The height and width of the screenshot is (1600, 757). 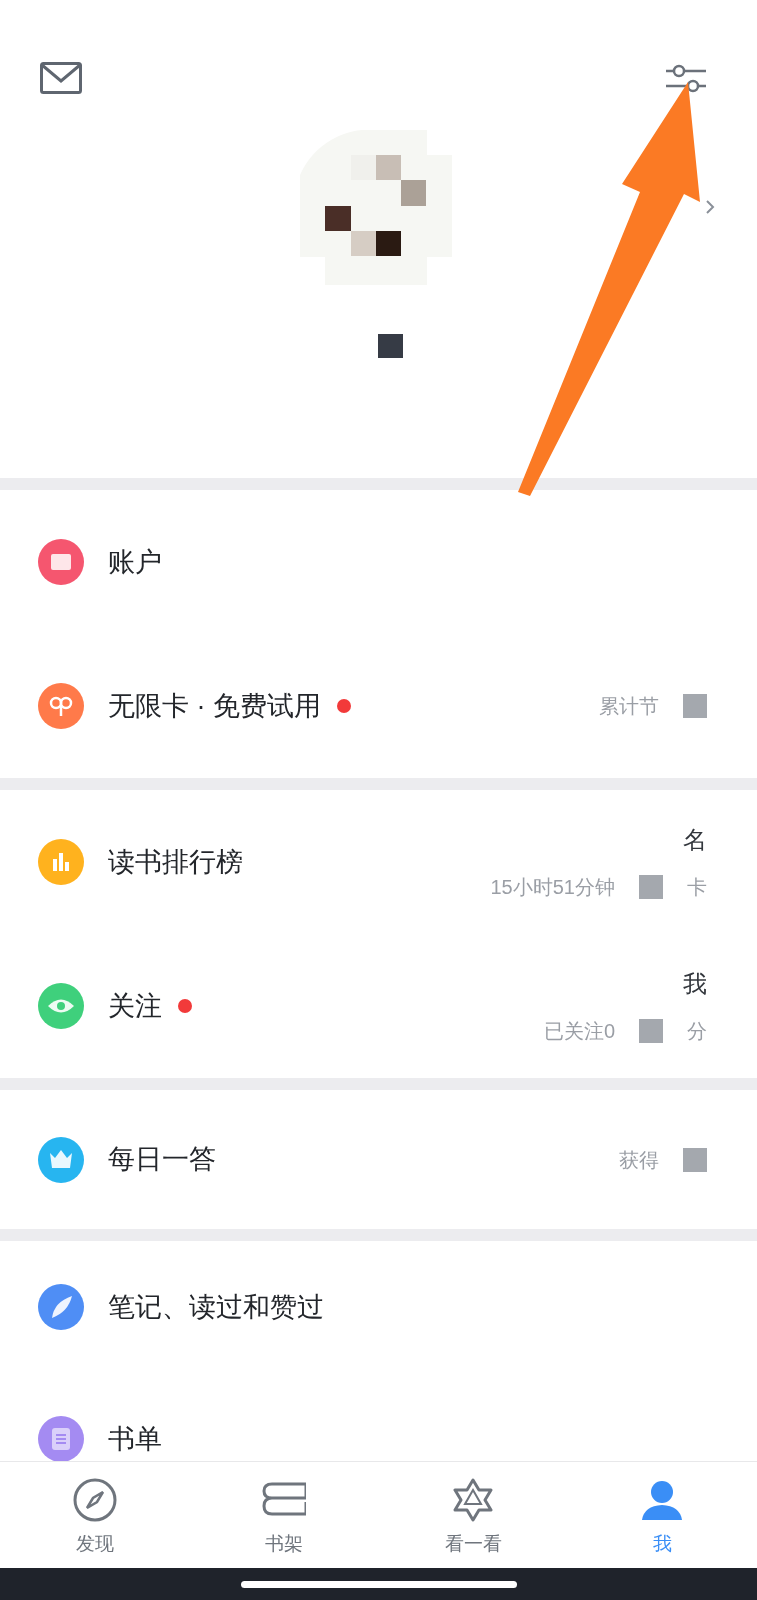 What do you see at coordinates (175, 862) in the screenshot?
I see `menu-item: 读书排行榜` at bounding box center [175, 862].